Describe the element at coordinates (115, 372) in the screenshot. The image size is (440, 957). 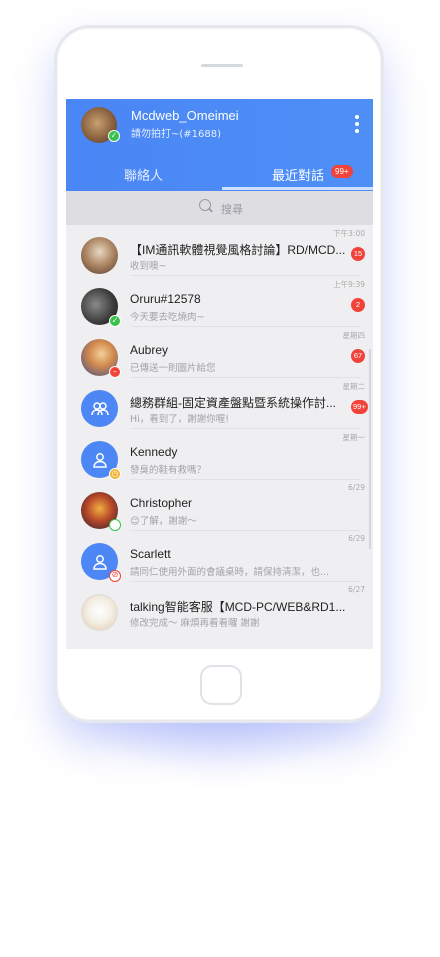
I see `busy-status-icon: –` at that location.